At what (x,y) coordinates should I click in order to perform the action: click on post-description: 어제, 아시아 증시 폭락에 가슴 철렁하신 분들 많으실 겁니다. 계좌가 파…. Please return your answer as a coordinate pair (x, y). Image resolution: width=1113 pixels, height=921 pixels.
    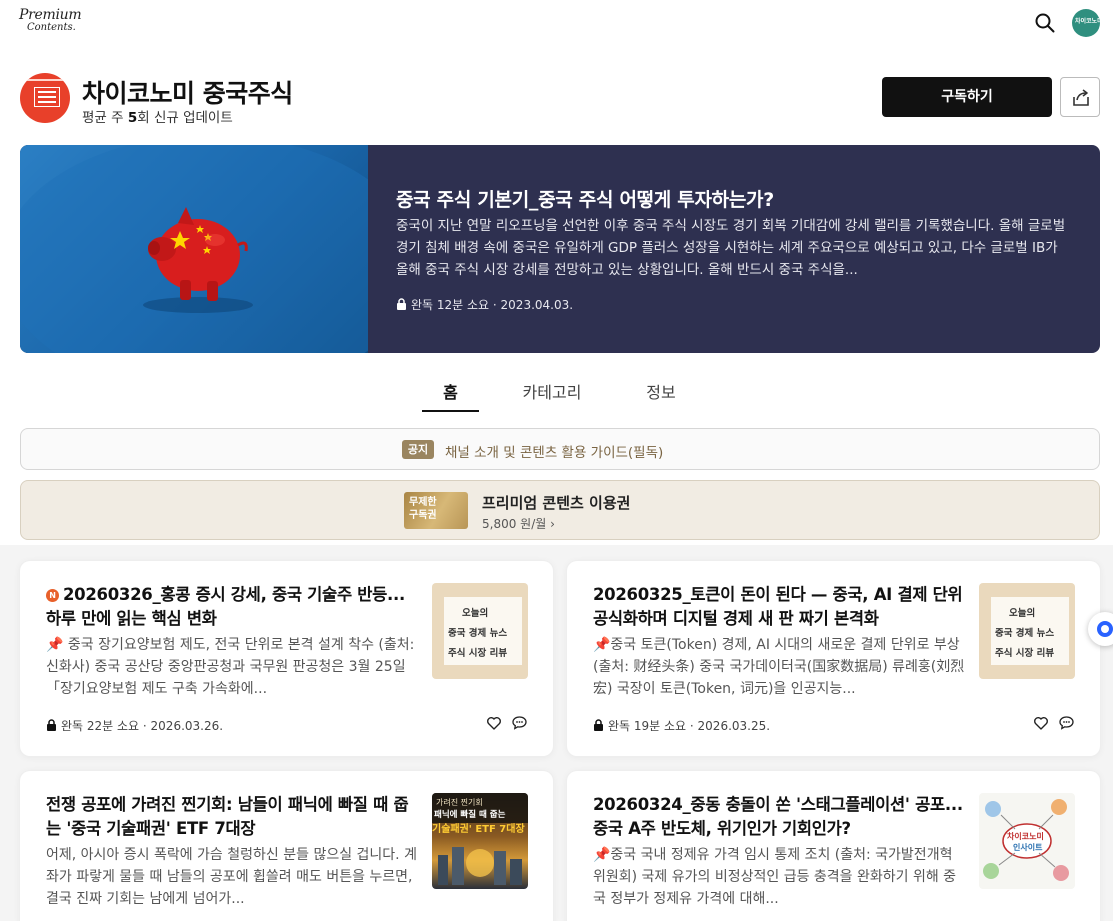
    Looking at the image, I should click on (231, 877).